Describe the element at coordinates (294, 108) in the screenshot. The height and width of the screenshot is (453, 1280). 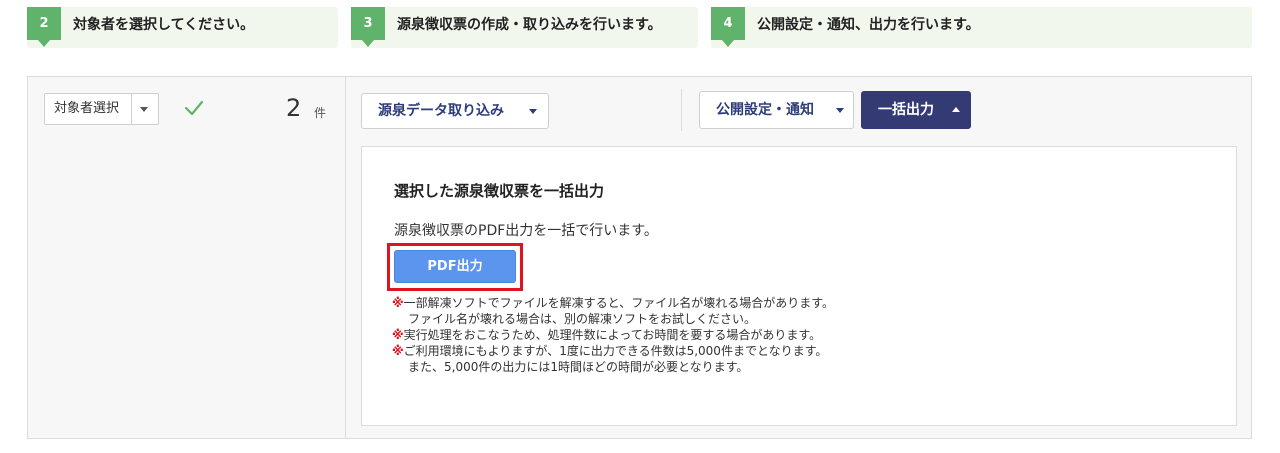
I see `selected-count: 2` at that location.